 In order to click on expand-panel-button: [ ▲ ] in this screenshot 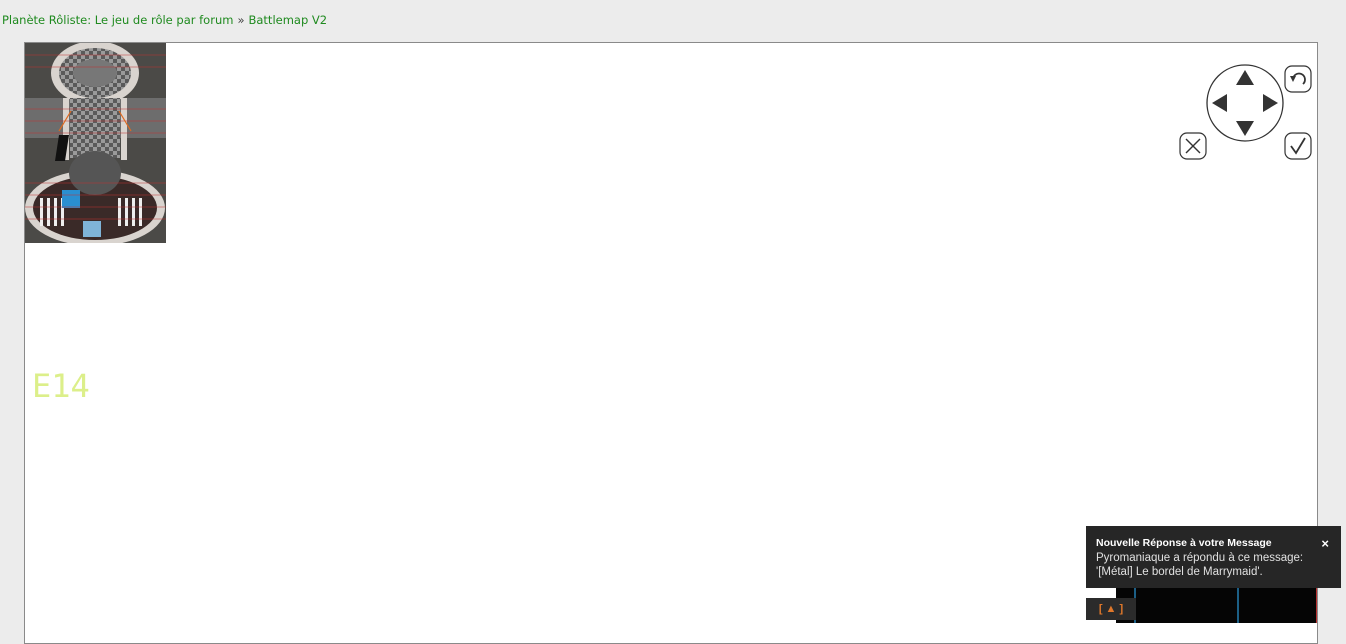, I will do `click(1111, 609)`.